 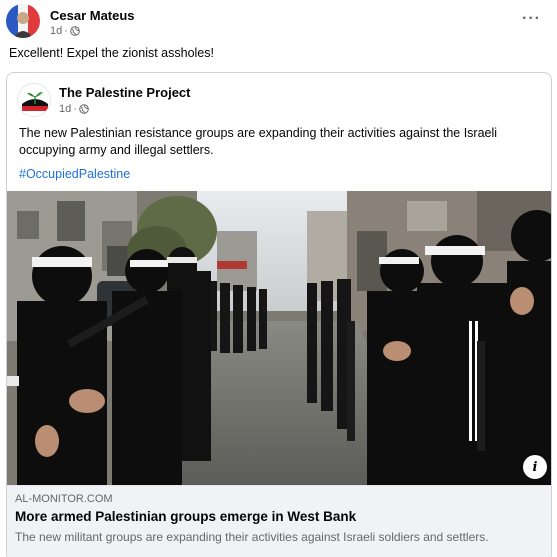 I want to click on post-timestamp: 1d, so click(x=56, y=31).